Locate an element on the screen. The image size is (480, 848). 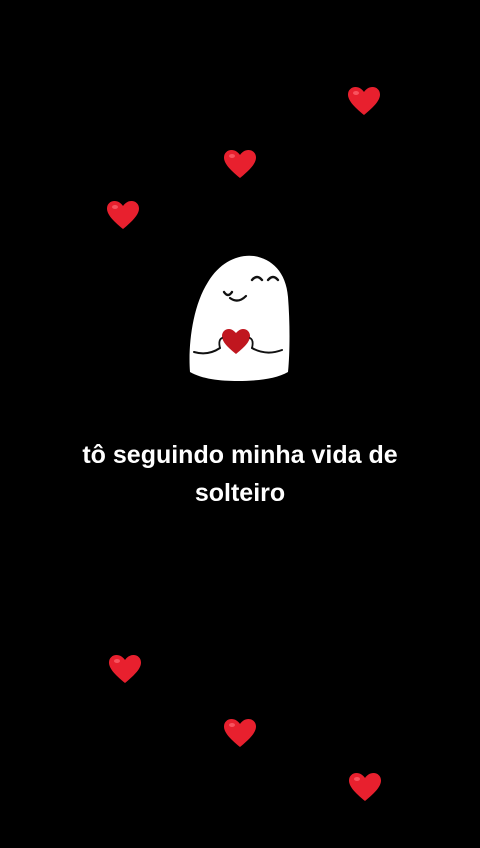
caption-line-1: tô seguindo minha vida de is located at coordinates (240, 455).